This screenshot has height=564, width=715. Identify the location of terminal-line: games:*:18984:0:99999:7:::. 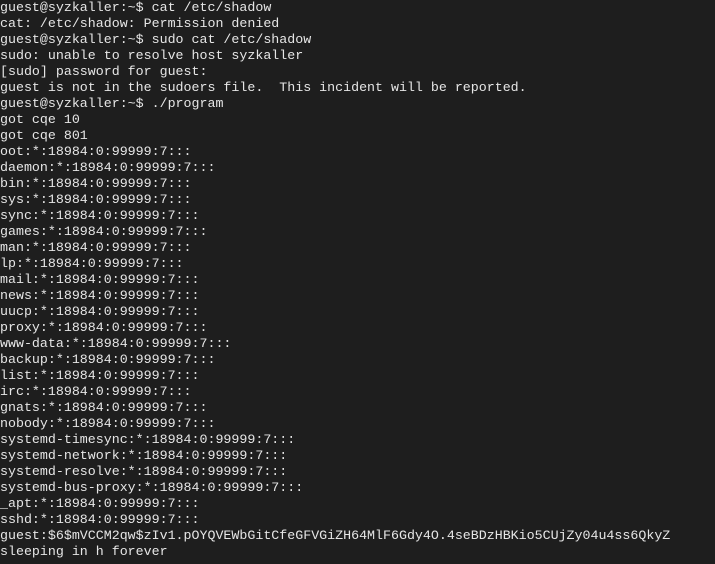
(104, 231).